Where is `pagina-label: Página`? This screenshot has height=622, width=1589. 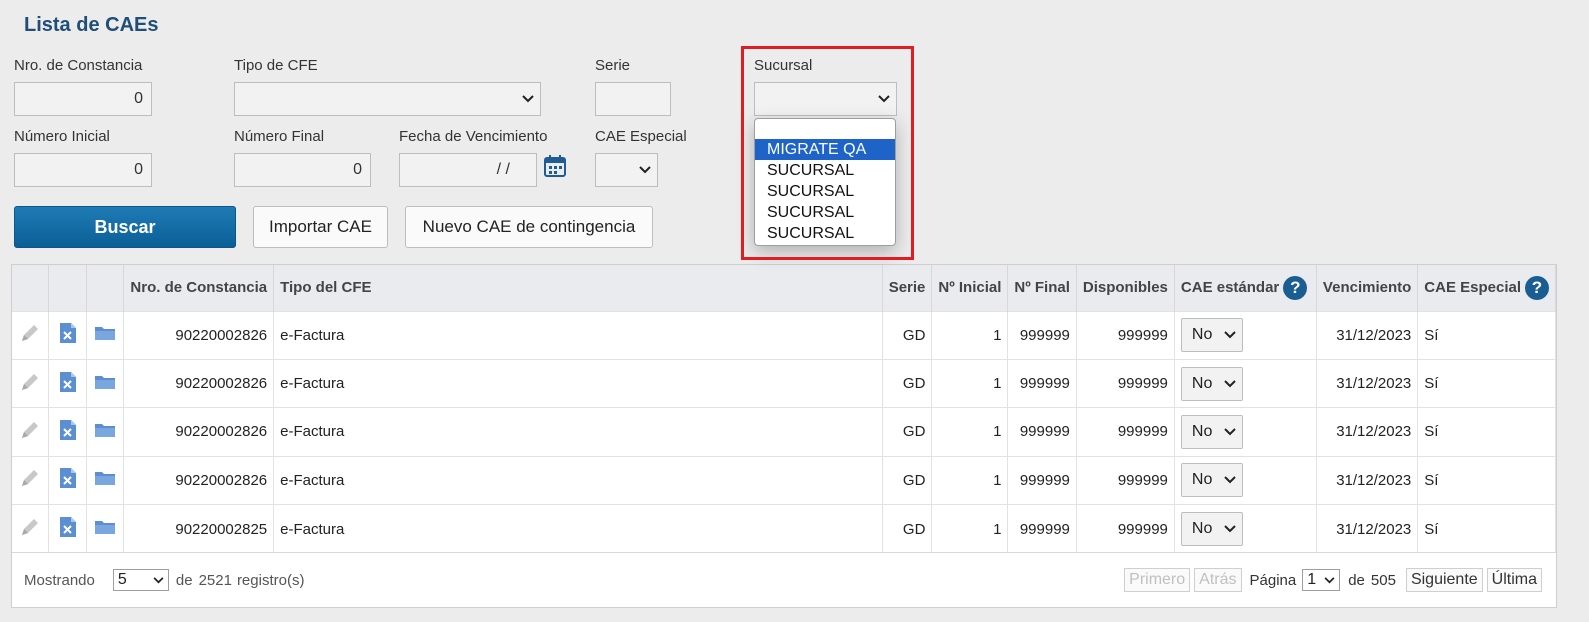 pagina-label: Página is located at coordinates (1273, 580).